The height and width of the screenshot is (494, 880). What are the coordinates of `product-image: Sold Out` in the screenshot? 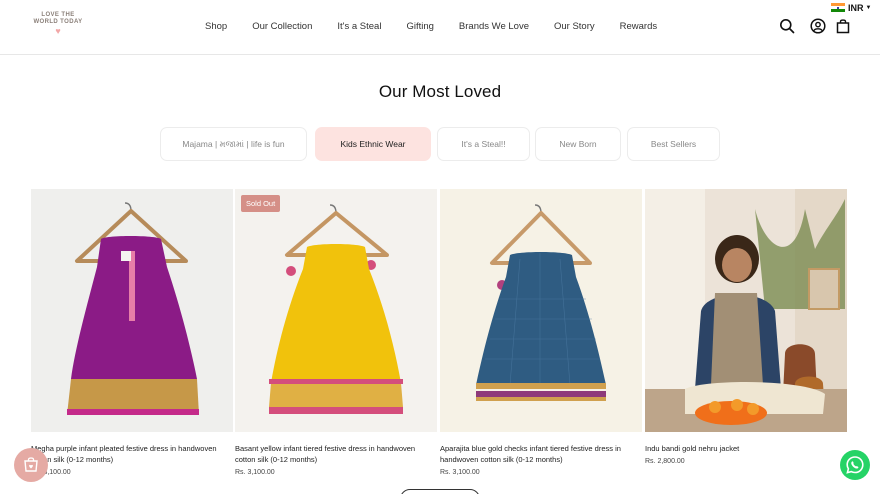 It's located at (336, 310).